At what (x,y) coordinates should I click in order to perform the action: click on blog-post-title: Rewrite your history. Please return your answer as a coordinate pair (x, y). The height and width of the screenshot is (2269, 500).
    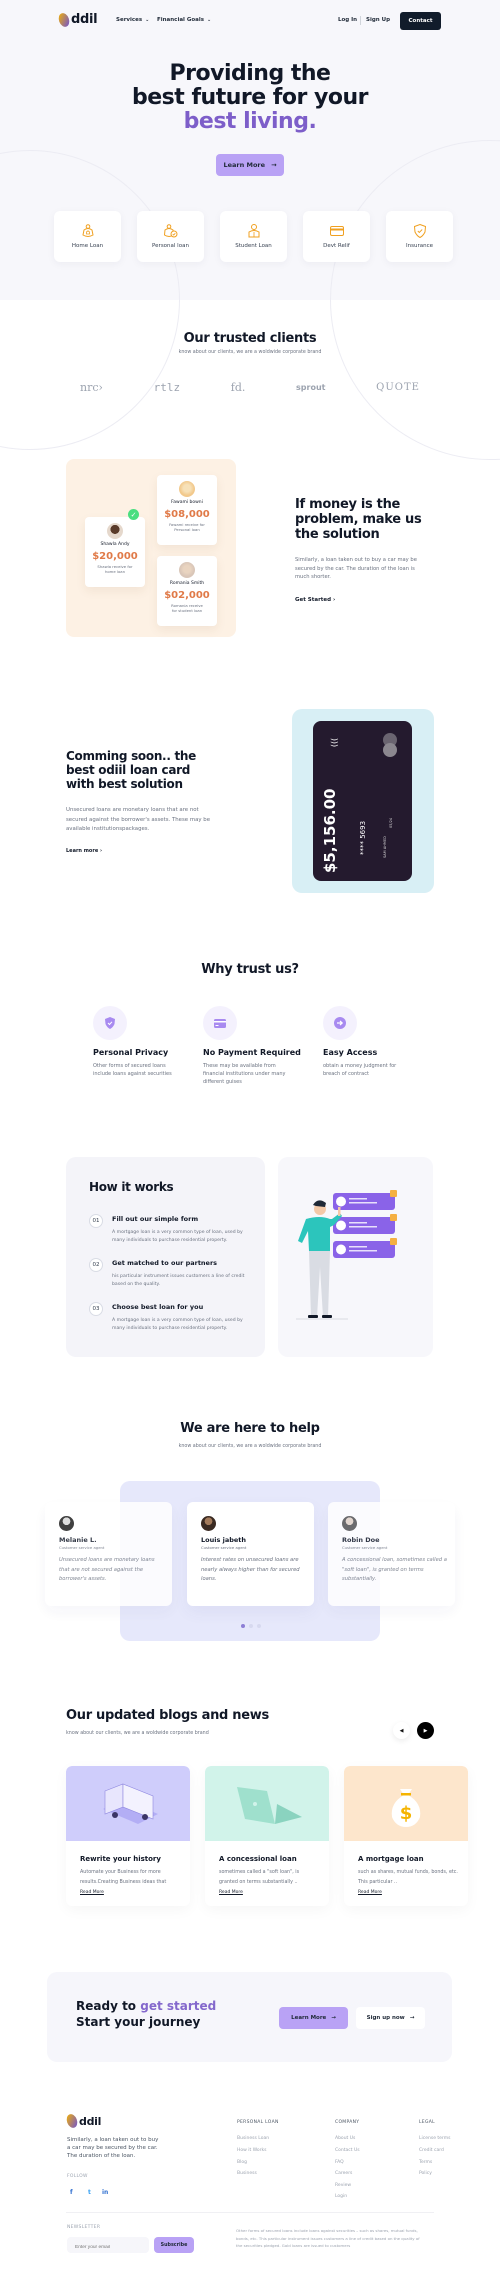
    Looking at the image, I should click on (120, 1859).